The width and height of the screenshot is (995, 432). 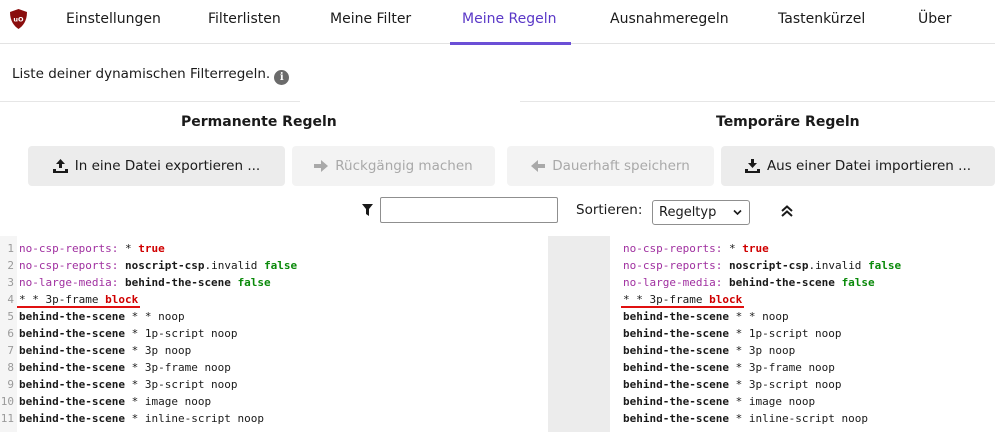 I want to click on funnel-icon, so click(x=367, y=210).